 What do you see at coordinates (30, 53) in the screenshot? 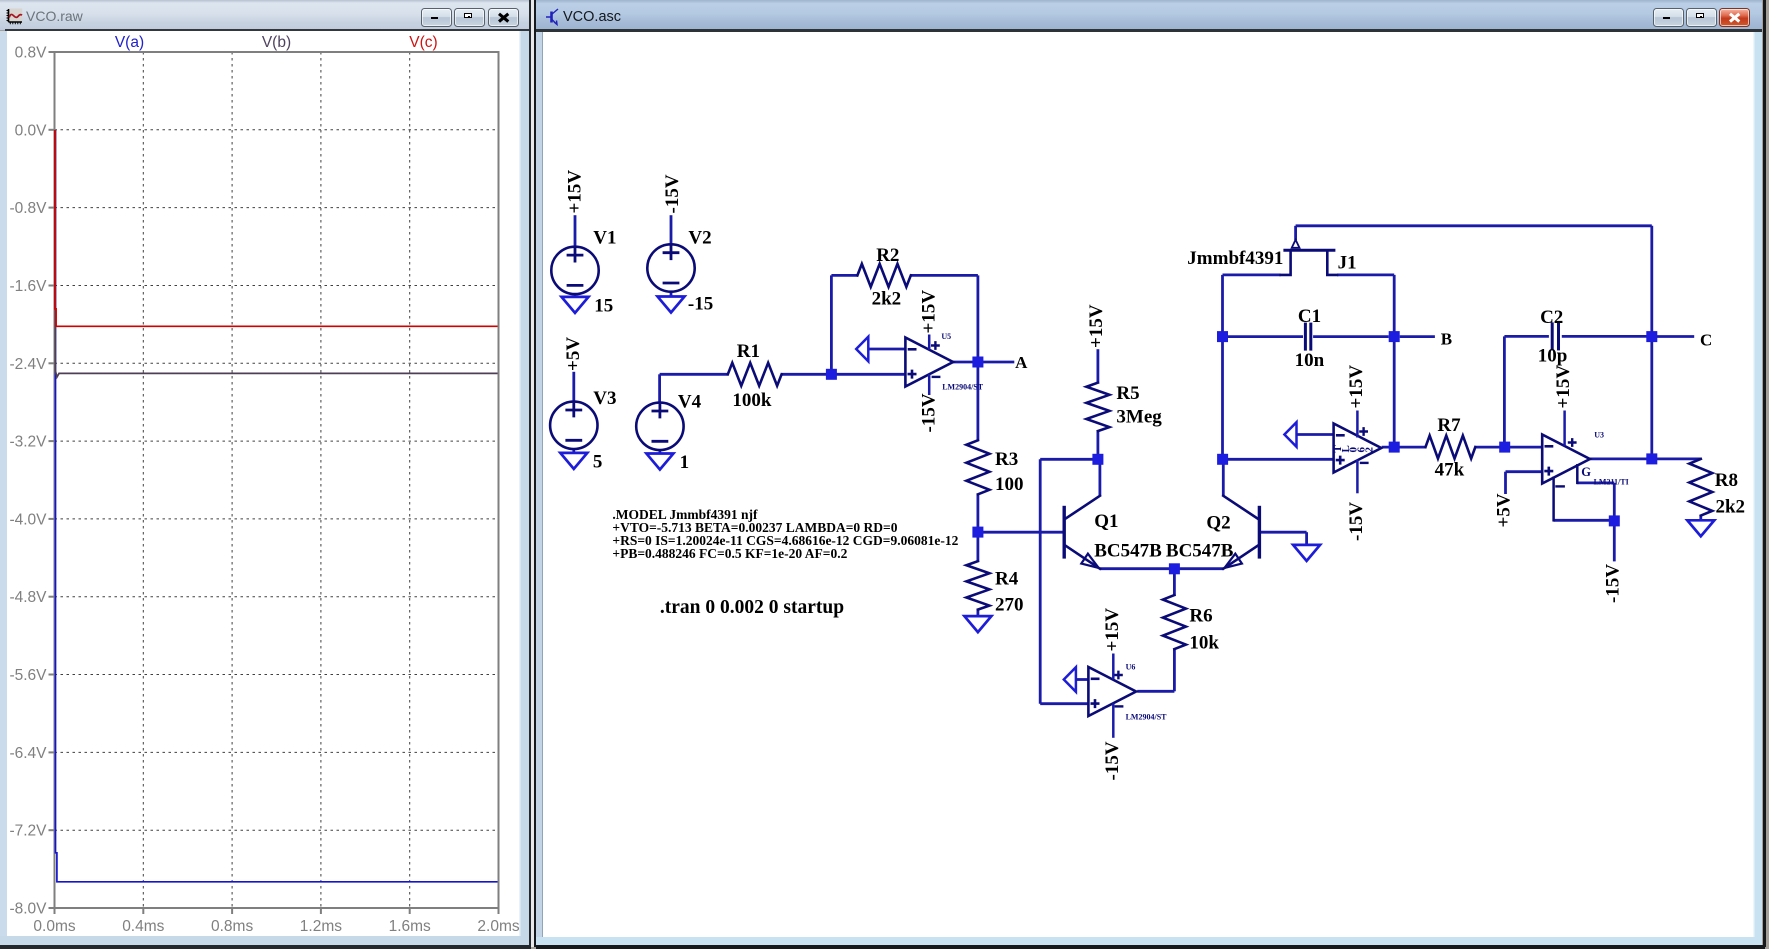
I see `svg-text: 0.8V` at bounding box center [30, 53].